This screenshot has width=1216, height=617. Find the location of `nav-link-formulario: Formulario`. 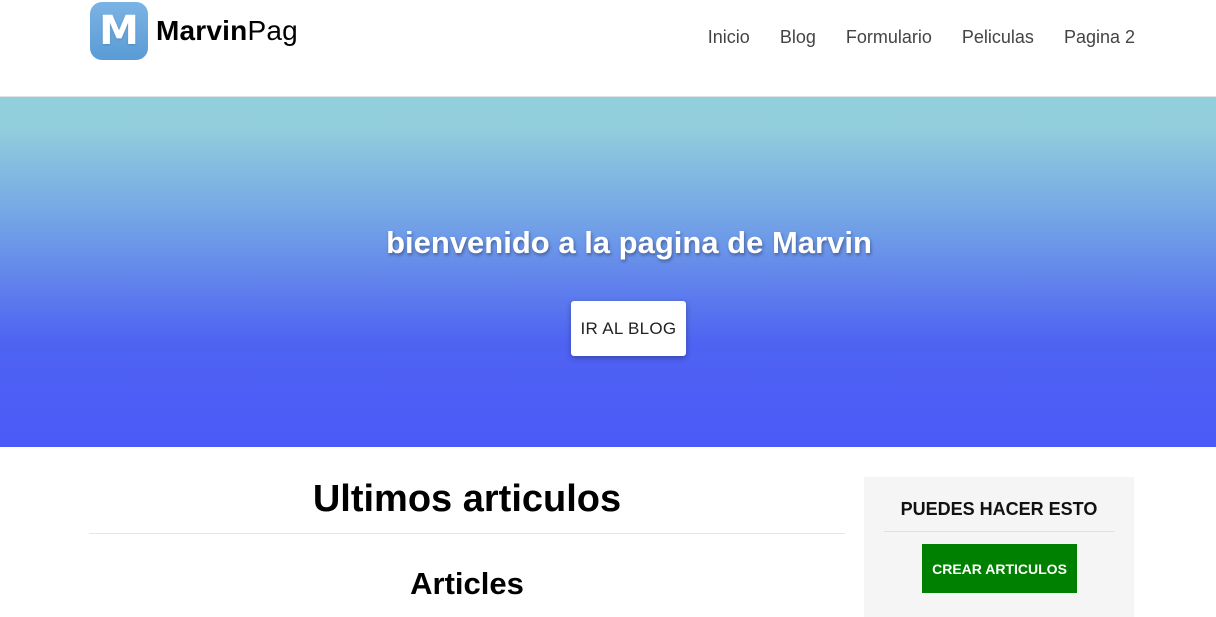

nav-link-formulario: Formulario is located at coordinates (889, 37).